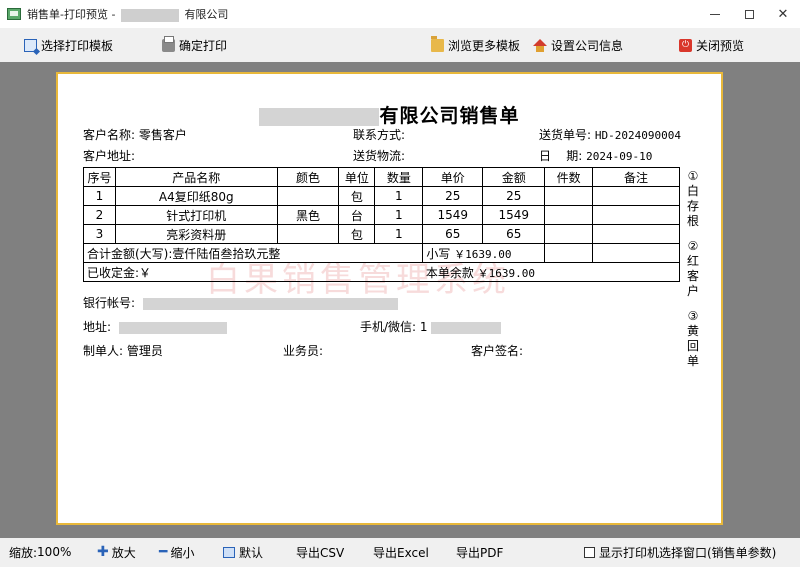 This screenshot has width=800, height=567. I want to click on toolbar: 选择打印模板 确定打印 浏览更多模板 设置公司信息 ⏻ 关闭预览, so click(400, 45).